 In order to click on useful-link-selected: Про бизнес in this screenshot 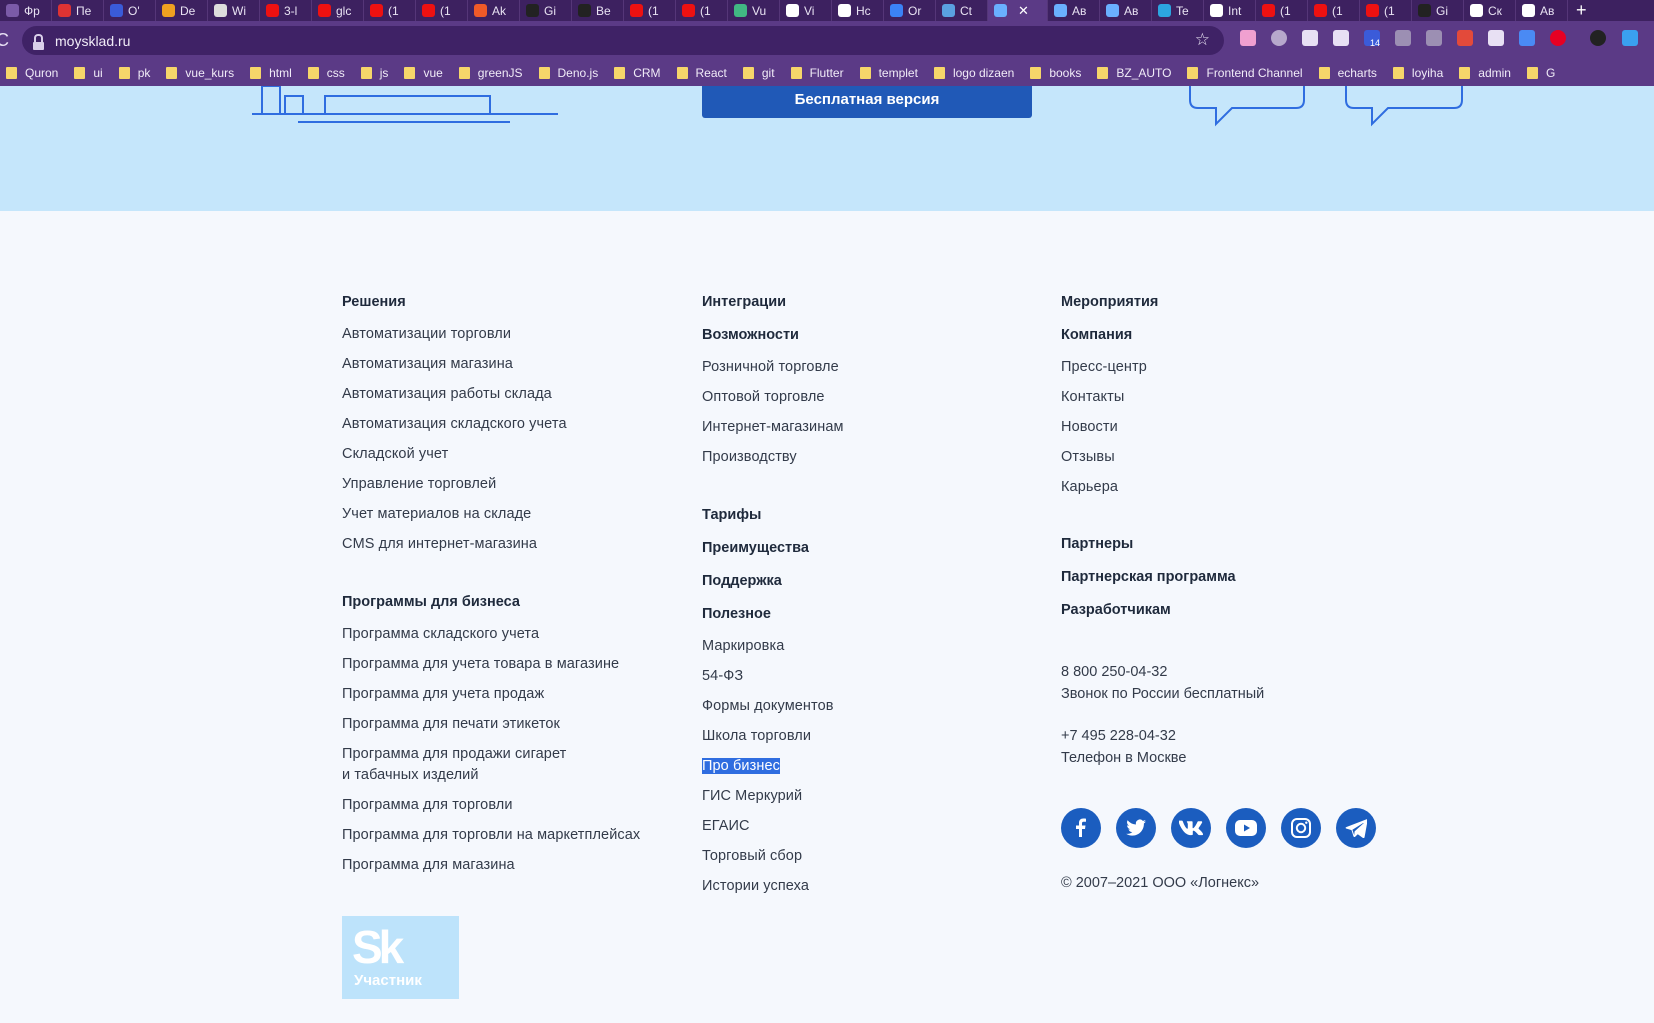, I will do `click(741, 766)`.